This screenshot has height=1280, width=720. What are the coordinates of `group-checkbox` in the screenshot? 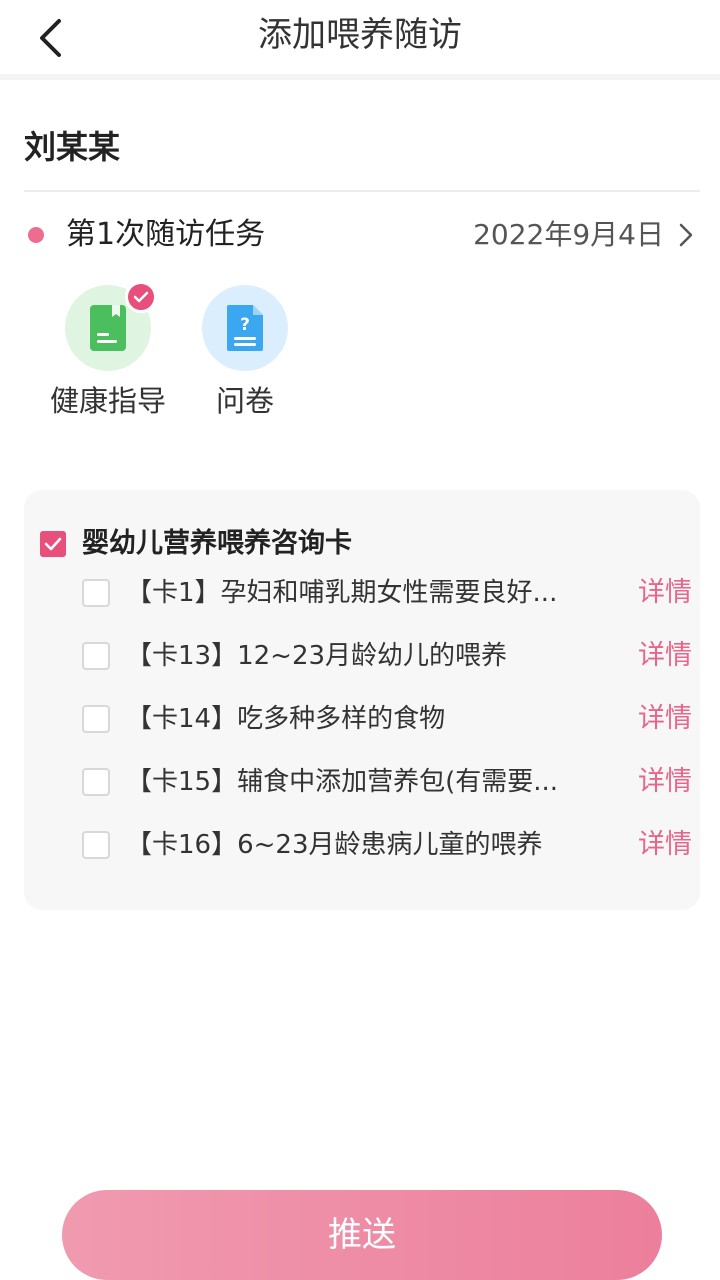 It's located at (53, 544).